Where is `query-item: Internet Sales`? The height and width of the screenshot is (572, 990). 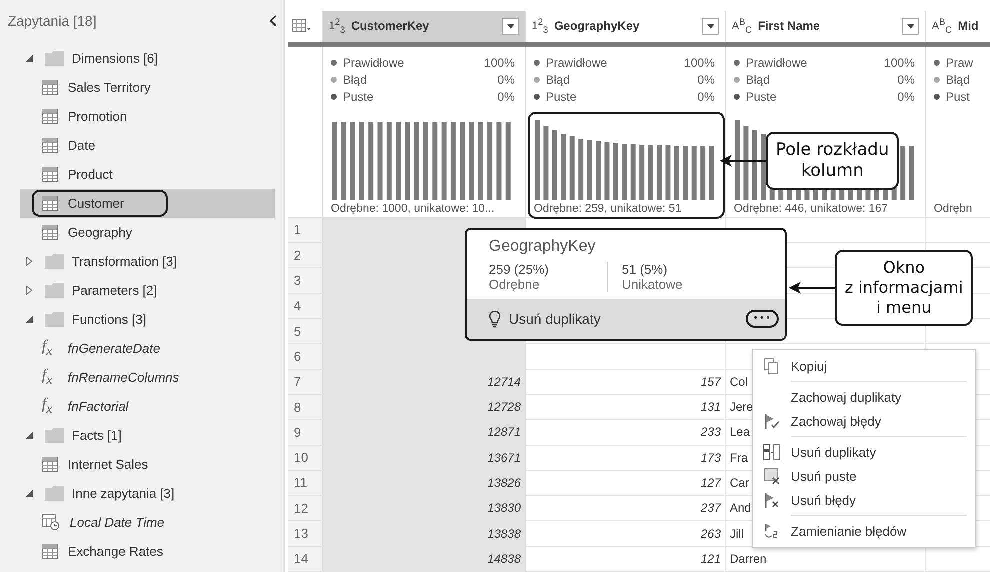
query-item: Internet Sales is located at coordinates (95, 464).